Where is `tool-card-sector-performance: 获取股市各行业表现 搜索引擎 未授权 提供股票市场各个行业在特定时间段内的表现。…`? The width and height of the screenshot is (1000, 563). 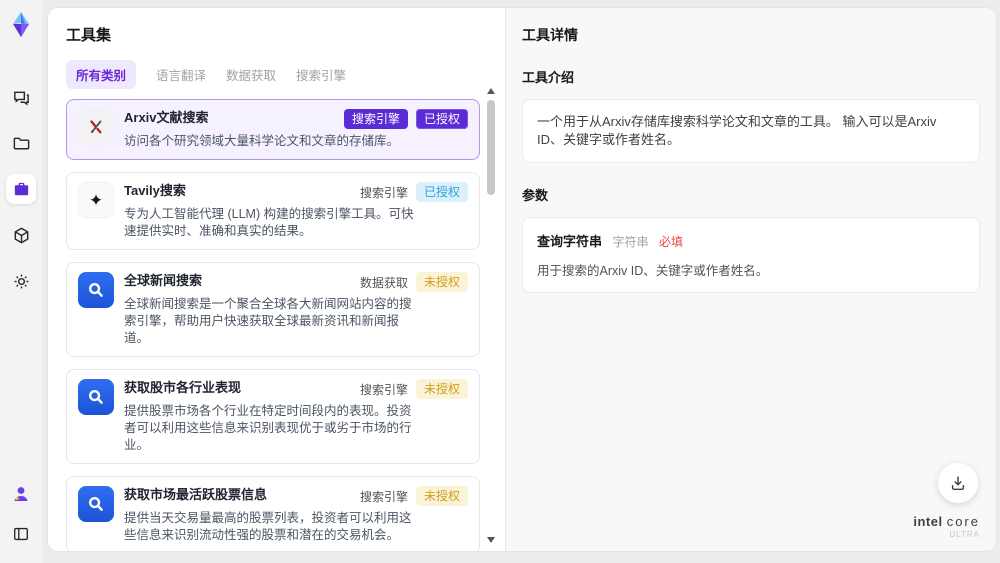
tool-card-sector-performance: 获取股市各行业表现 搜索引擎 未授权 提供股票市场各个行业在特定时间段内的表现。… is located at coordinates (273, 416).